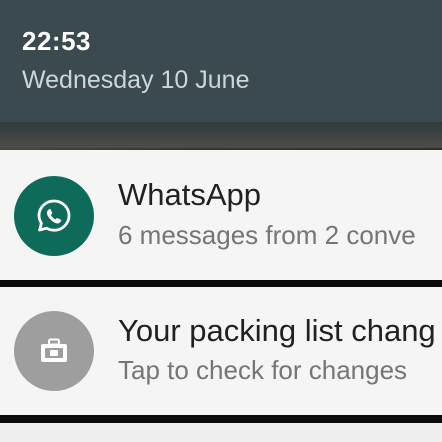  Describe the element at coordinates (263, 370) in the screenshot. I see `notification-text: Tap to check for changes` at that location.